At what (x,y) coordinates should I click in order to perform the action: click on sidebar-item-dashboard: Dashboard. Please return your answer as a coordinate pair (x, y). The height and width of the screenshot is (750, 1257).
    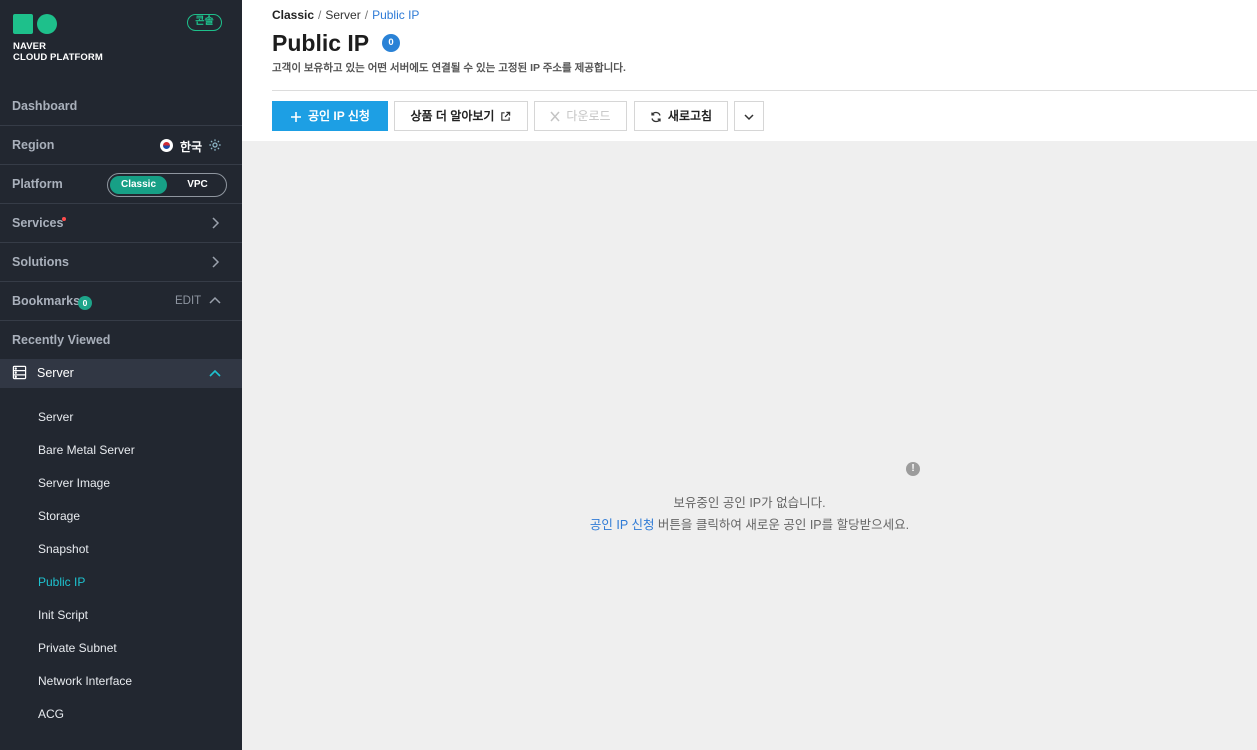
    Looking at the image, I should click on (121, 106).